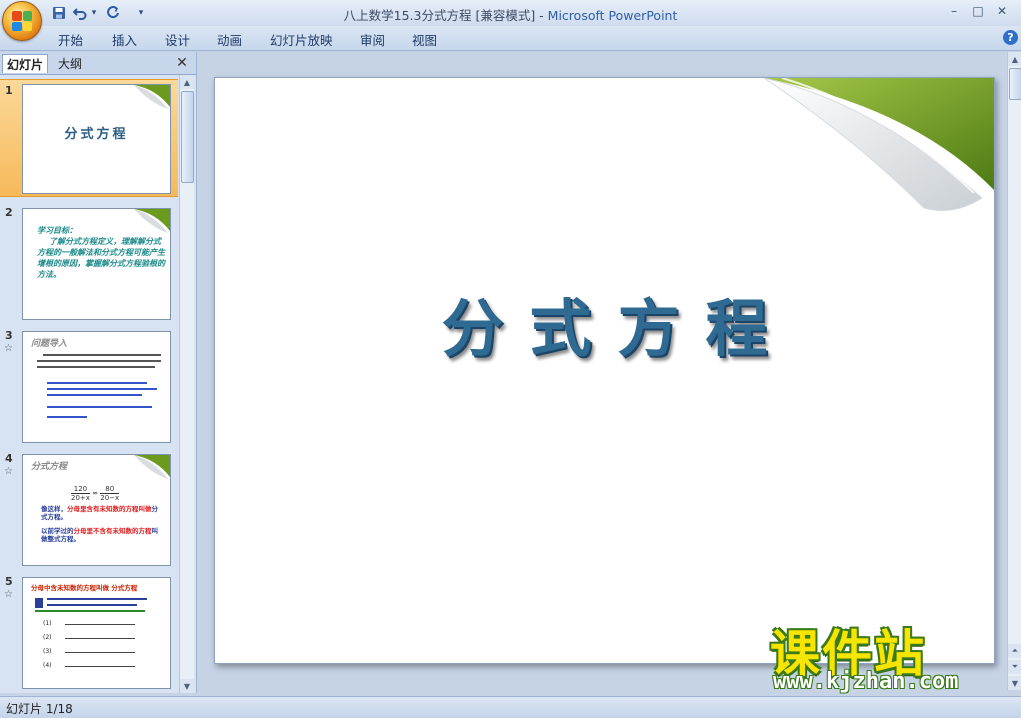 The width and height of the screenshot is (1021, 718). What do you see at coordinates (109, 509) in the screenshot?
I see `text-red: 分母里含有未知数的方程叫做` at bounding box center [109, 509].